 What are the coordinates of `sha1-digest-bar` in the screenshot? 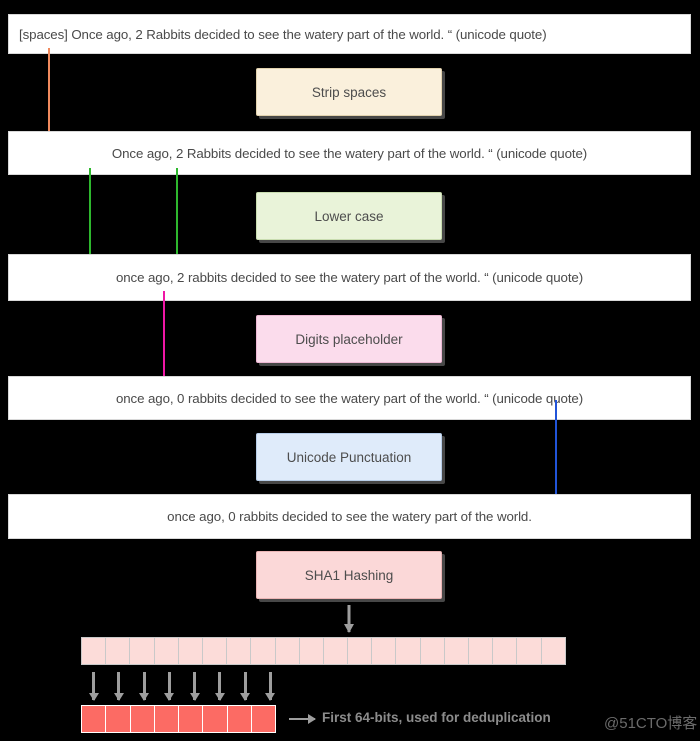 It's located at (333, 651).